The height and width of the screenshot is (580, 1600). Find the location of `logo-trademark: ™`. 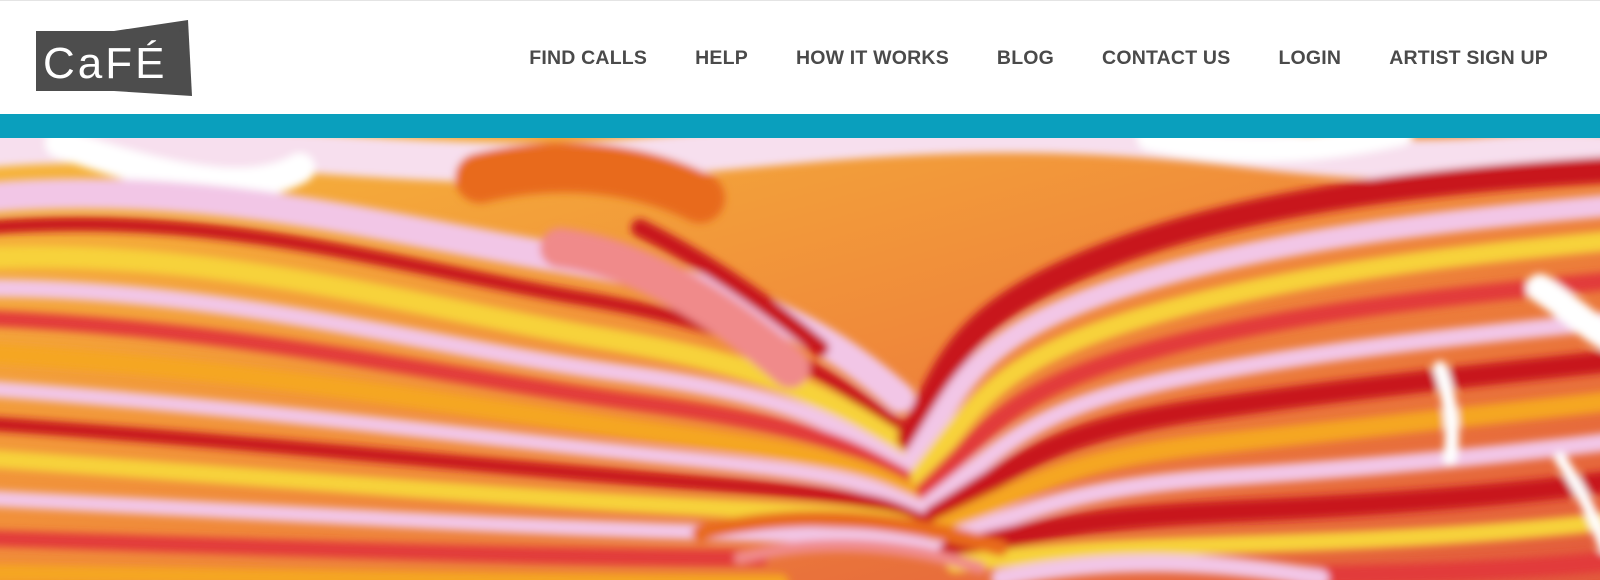

logo-trademark: ™ is located at coordinates (181, 32).